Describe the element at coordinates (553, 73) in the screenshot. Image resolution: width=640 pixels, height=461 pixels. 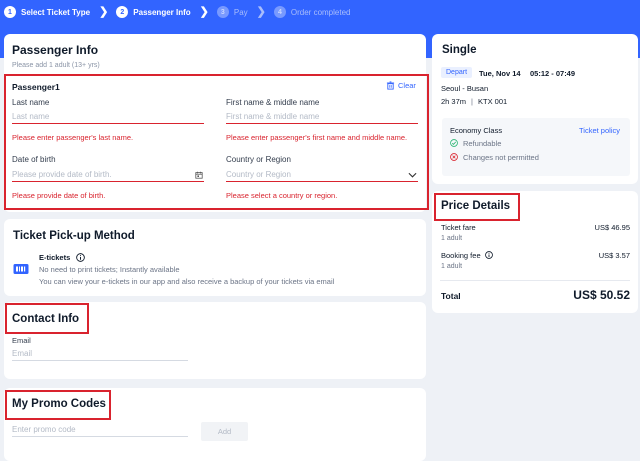
I see `trip-time: 05:12 - 07:49` at that location.